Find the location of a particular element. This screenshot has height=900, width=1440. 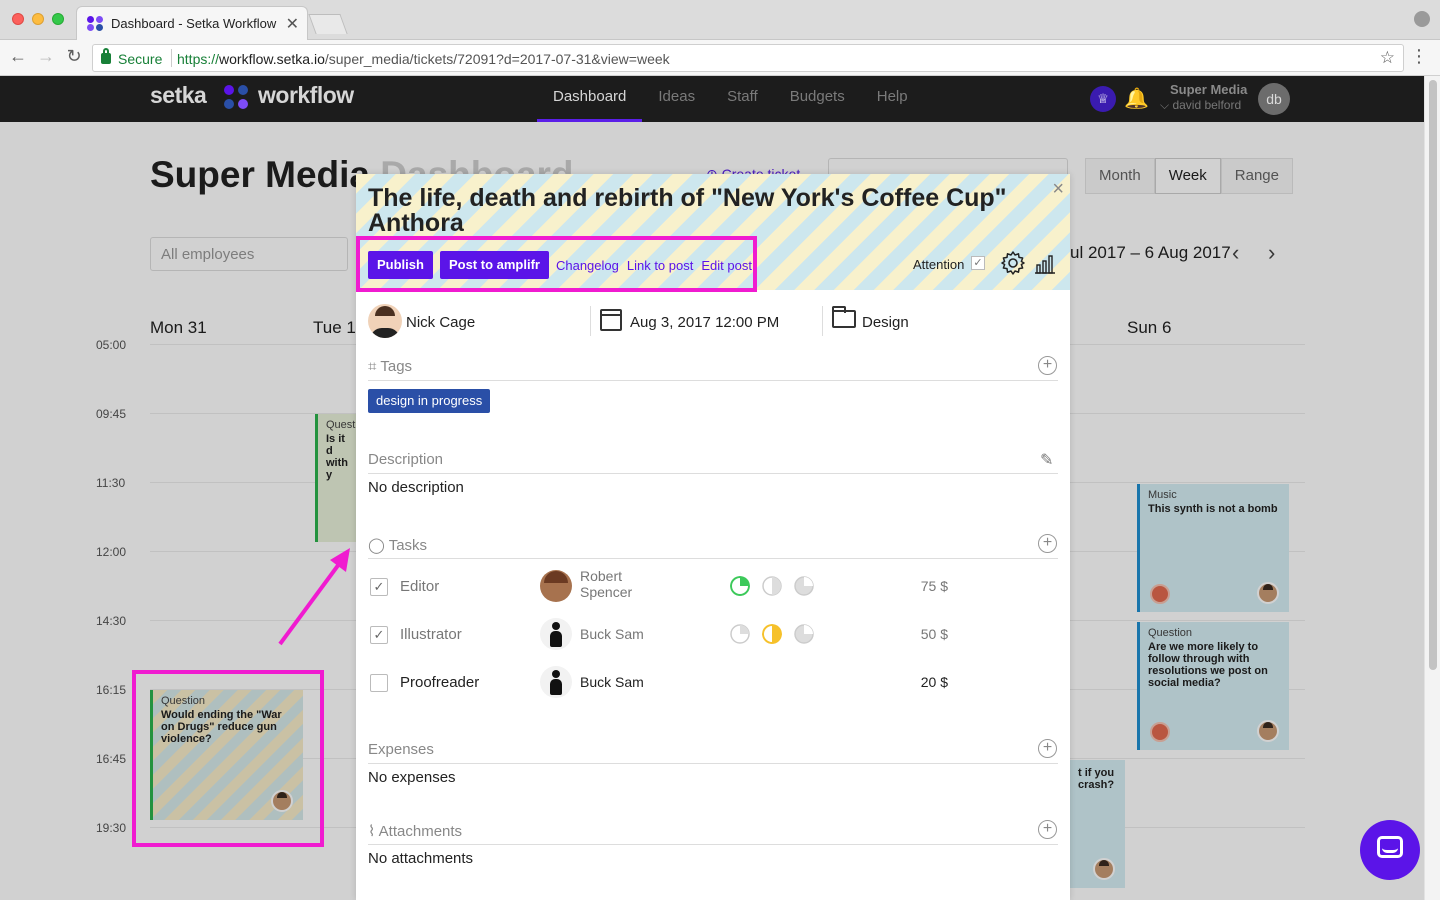

task-checkbox is located at coordinates (379, 683).